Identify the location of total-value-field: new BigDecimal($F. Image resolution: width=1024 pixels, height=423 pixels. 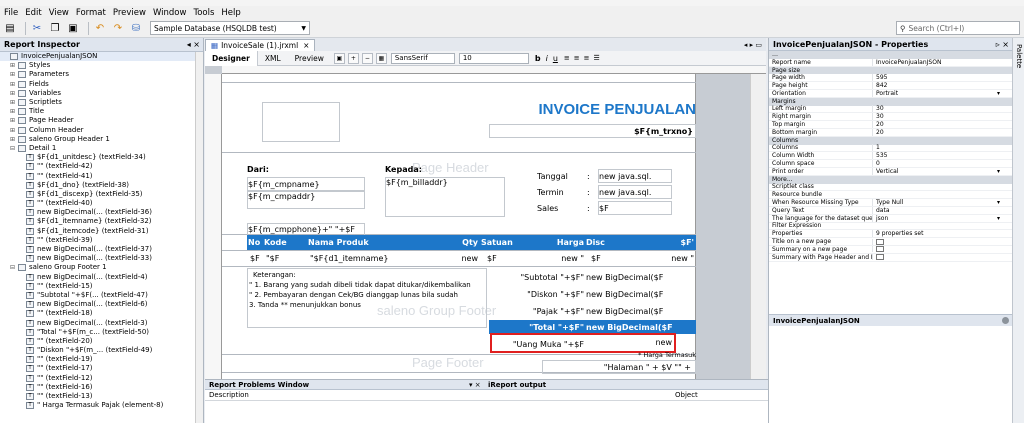
(641, 327).